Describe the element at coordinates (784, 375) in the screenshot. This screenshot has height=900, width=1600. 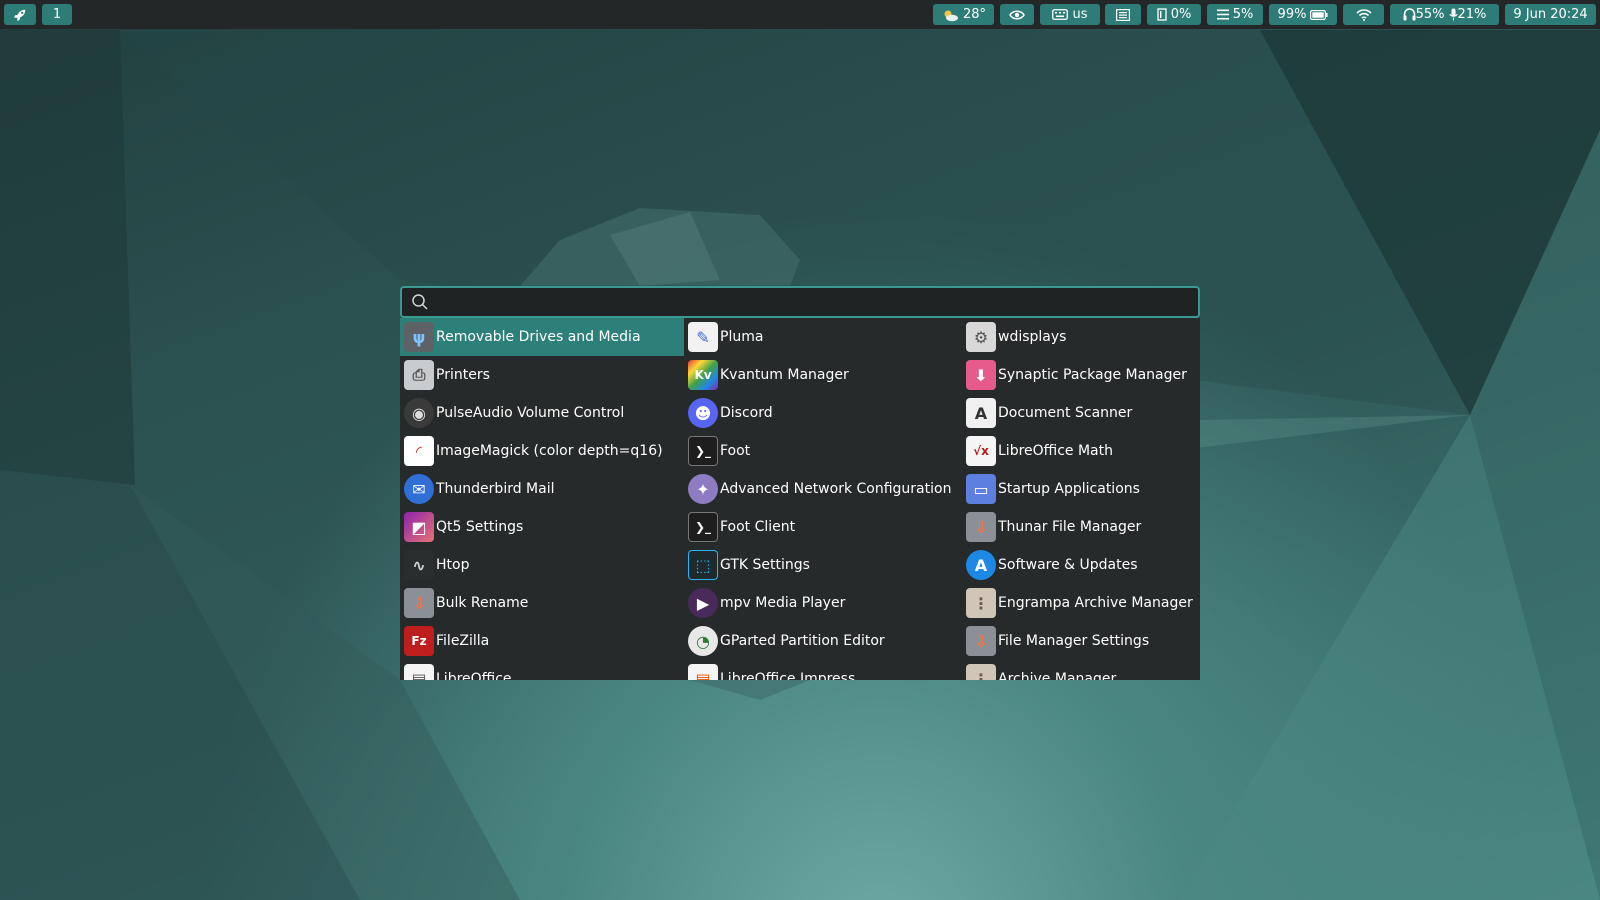
I see `result-item-label: Kvantum Manager` at that location.